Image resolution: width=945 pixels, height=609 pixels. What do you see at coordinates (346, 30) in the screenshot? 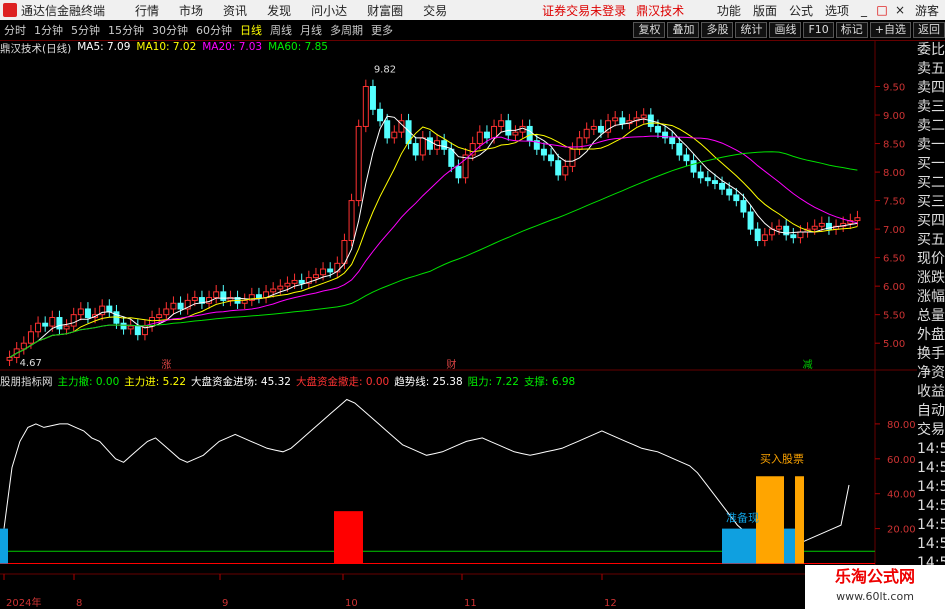
I see `period-multi: 多周期` at bounding box center [346, 30].